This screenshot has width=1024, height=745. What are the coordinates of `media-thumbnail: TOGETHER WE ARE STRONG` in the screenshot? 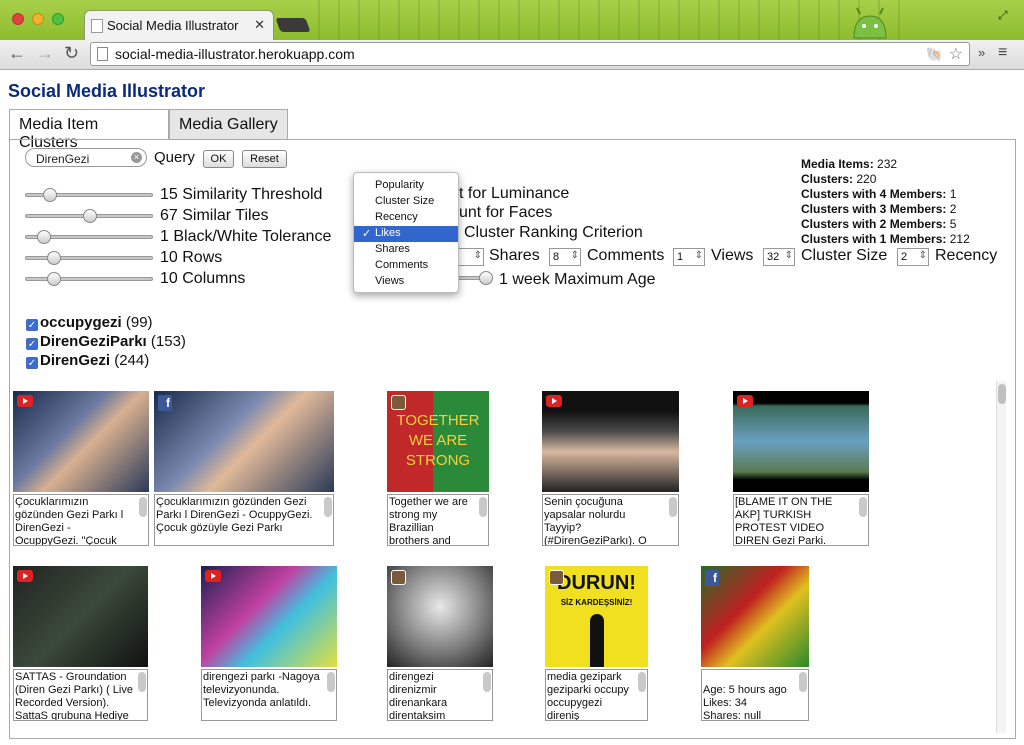 It's located at (438, 441).